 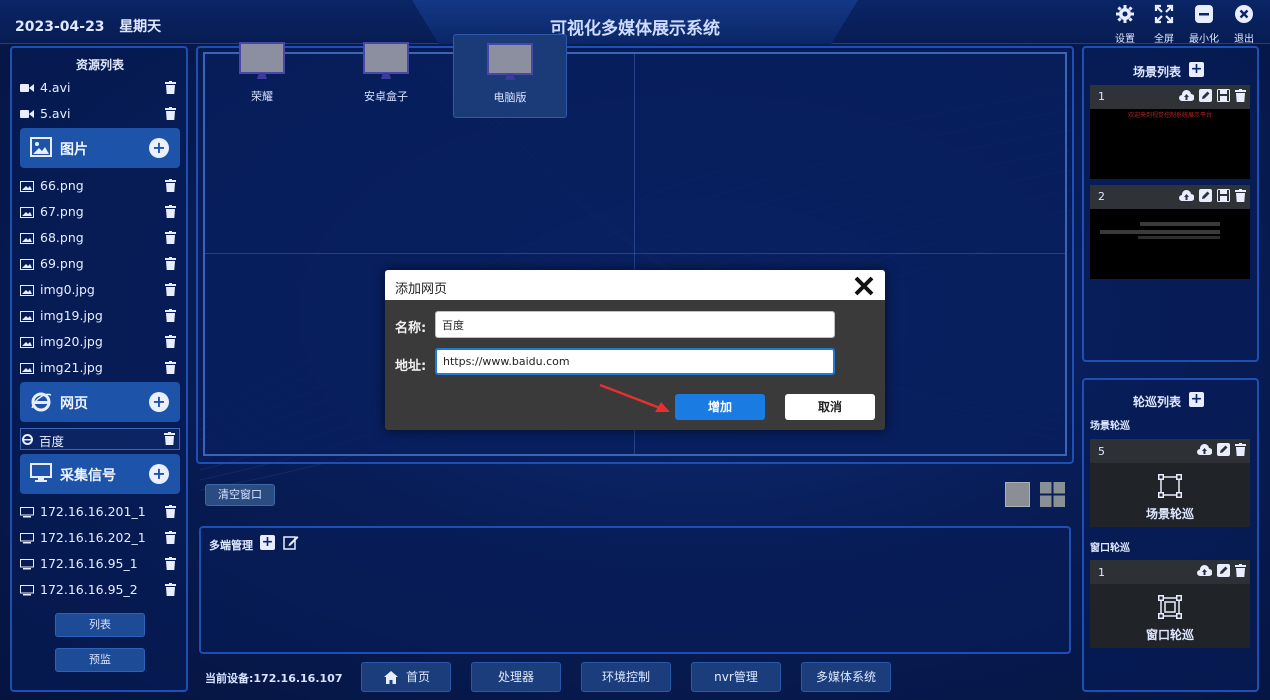 I want to click on settings-button: 设置, so click(x=1125, y=24).